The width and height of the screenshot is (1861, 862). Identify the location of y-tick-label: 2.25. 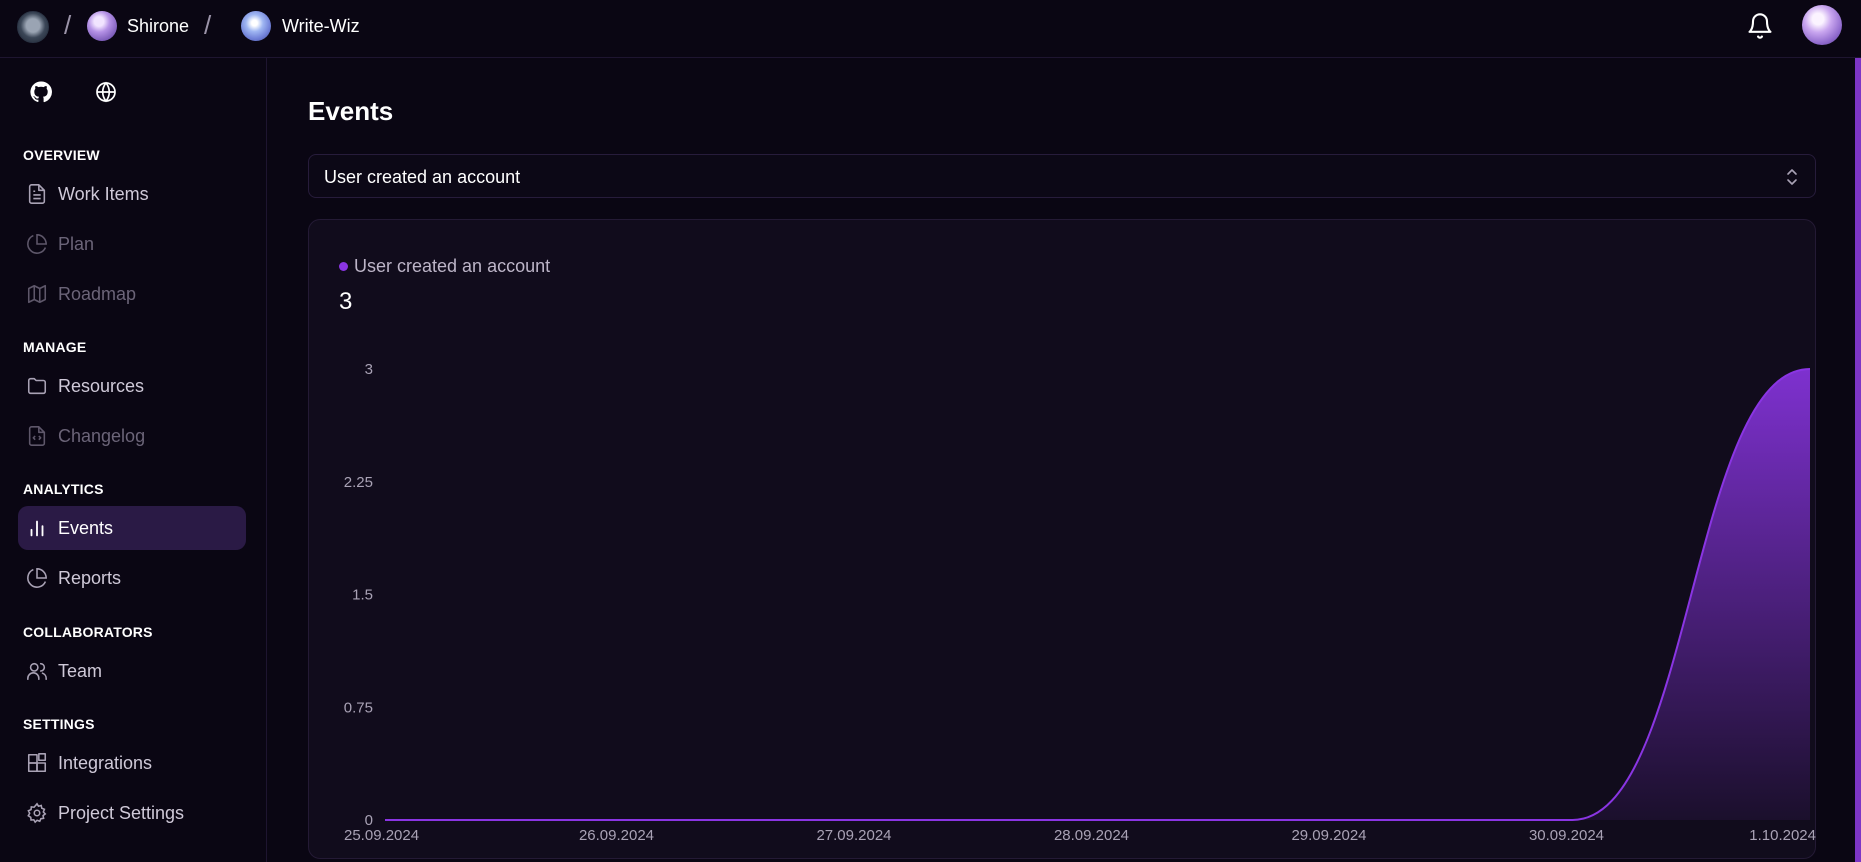
(358, 482).